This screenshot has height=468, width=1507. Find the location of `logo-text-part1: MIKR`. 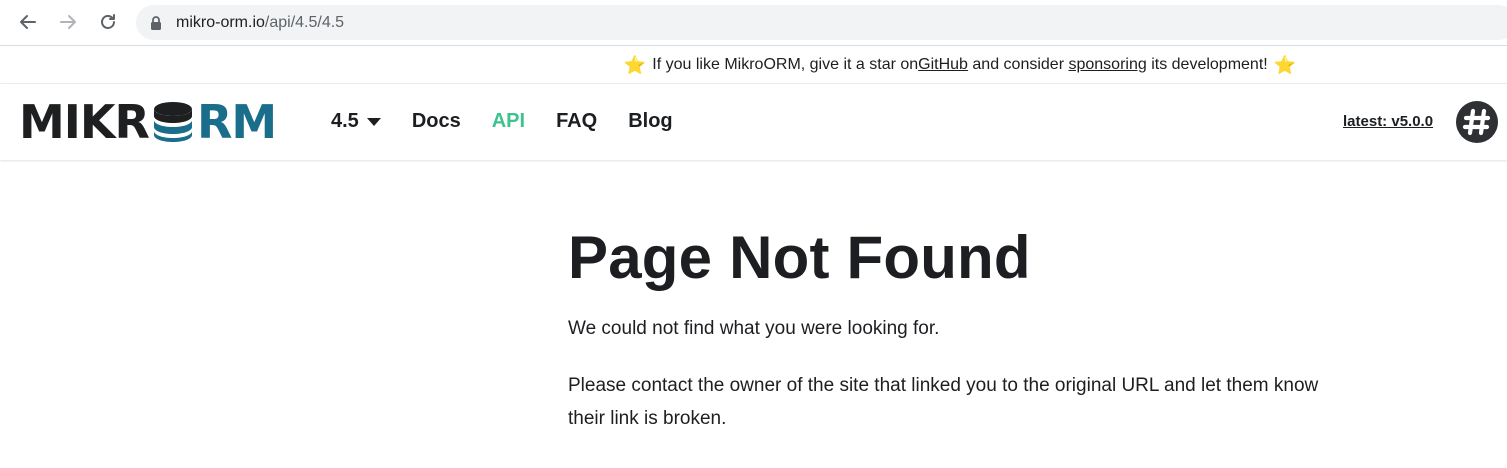

logo-text-part1: MIKR is located at coordinates (84, 122).